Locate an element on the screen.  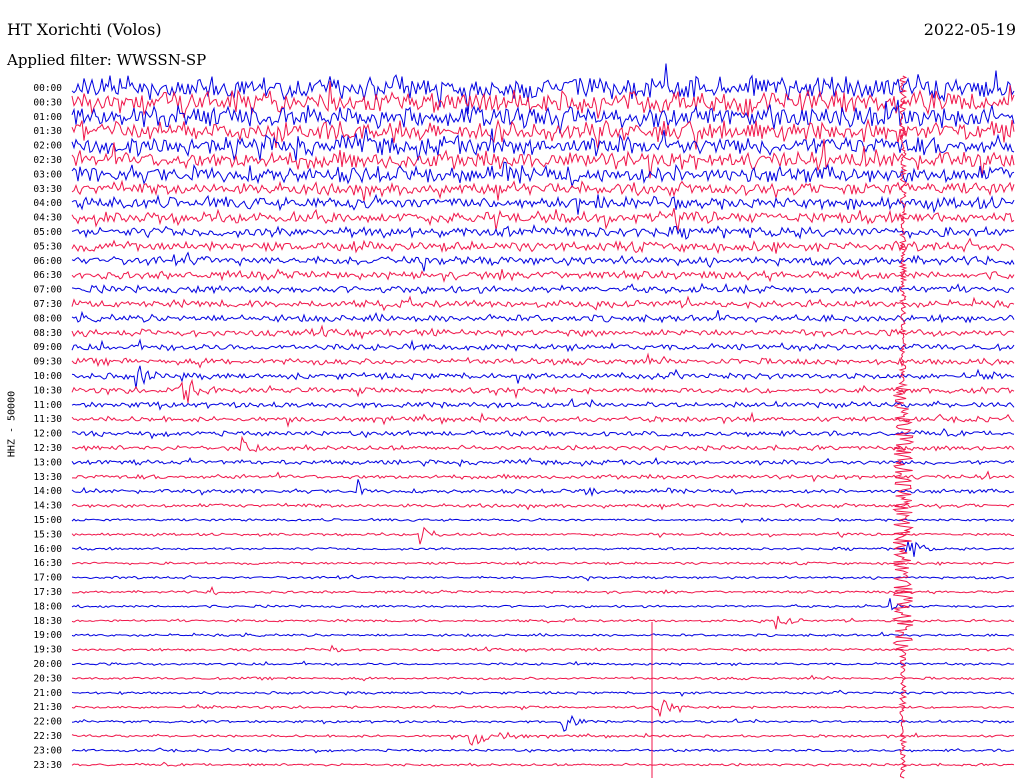
row-label-2100: 21:00 is located at coordinates (47, 693).